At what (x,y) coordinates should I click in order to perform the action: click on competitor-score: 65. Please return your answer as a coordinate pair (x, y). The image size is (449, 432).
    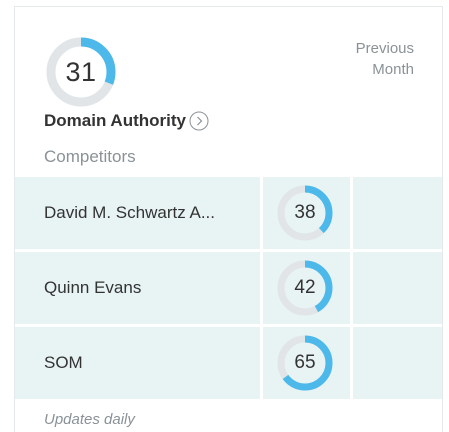
    Looking at the image, I should click on (305, 362).